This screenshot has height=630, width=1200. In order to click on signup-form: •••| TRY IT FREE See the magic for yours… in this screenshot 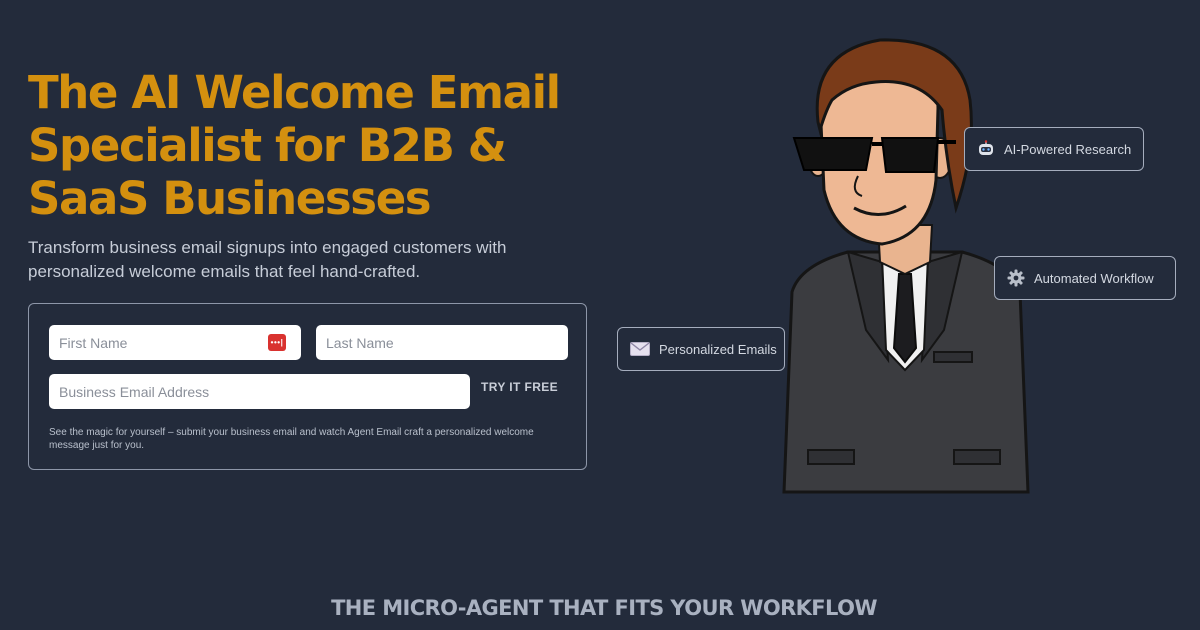, I will do `click(307, 386)`.